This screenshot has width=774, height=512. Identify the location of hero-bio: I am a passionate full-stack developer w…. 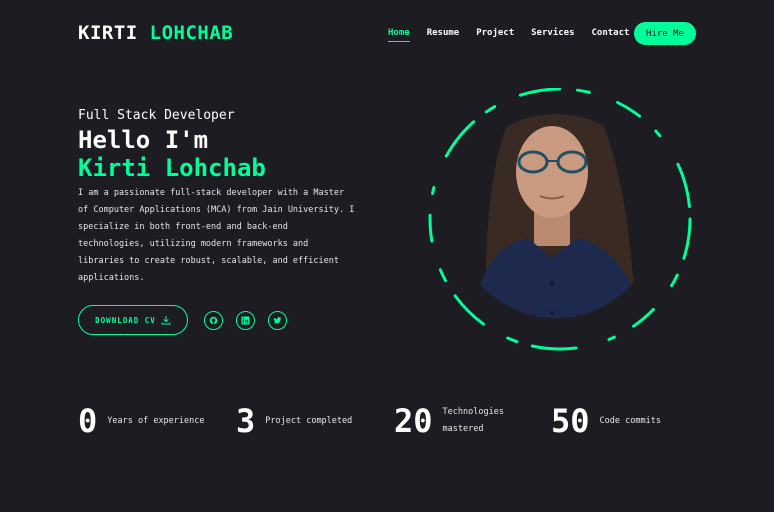
(216, 235).